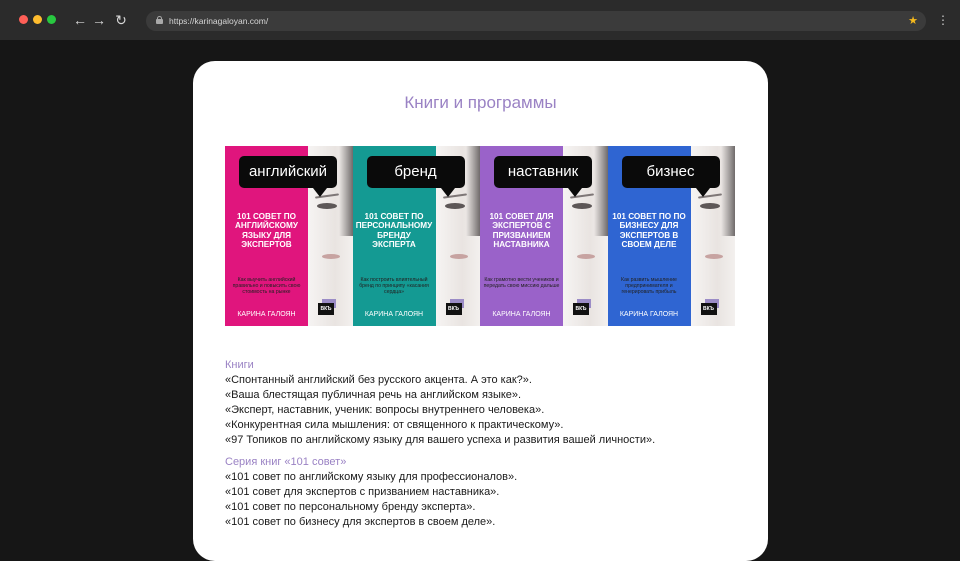  Describe the element at coordinates (536, 21) in the screenshot. I see `address-bar: https://karinagaloyan.com/ ★` at that location.